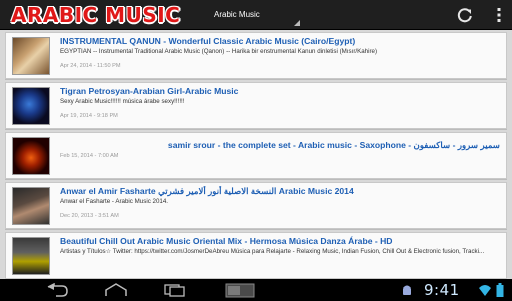 This screenshot has width=512, height=301. What do you see at coordinates (89, 156) in the screenshot?
I see `item-date: Feb 15, 2014 - 7:00 AM` at bounding box center [89, 156].